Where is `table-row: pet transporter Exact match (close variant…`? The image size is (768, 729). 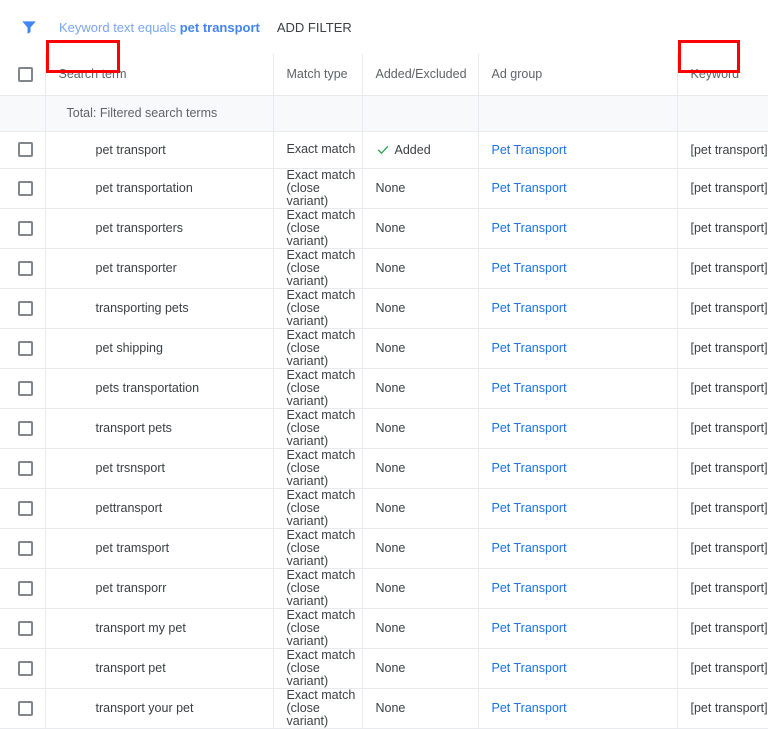
table-row: pet transporter Exact match (close variant… is located at coordinates (384, 268).